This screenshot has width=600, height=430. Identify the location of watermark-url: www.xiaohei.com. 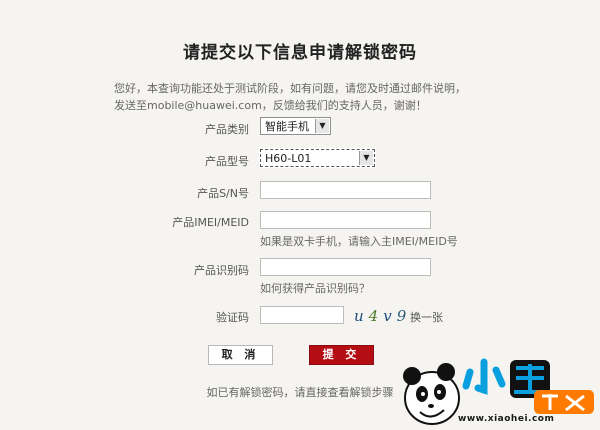
(506, 419).